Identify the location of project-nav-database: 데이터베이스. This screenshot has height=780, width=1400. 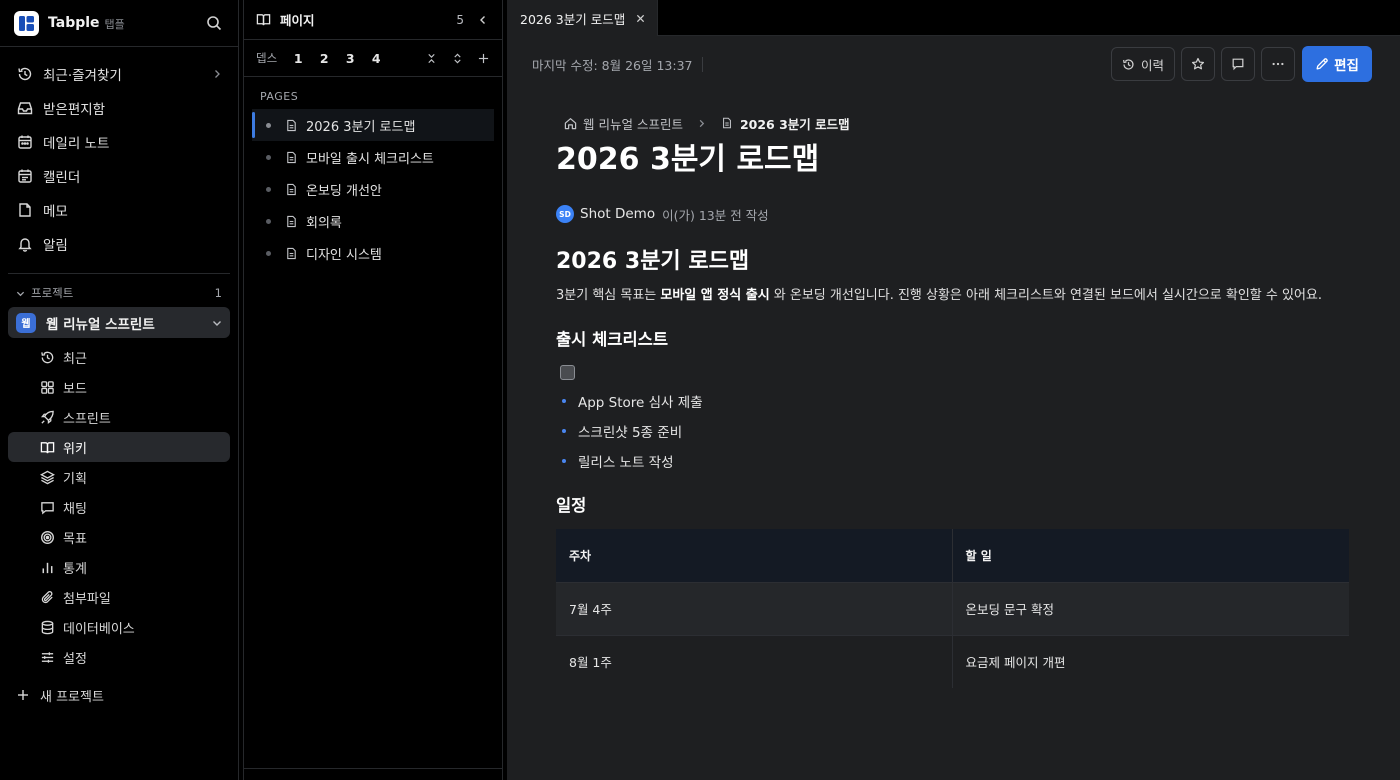
(119, 627).